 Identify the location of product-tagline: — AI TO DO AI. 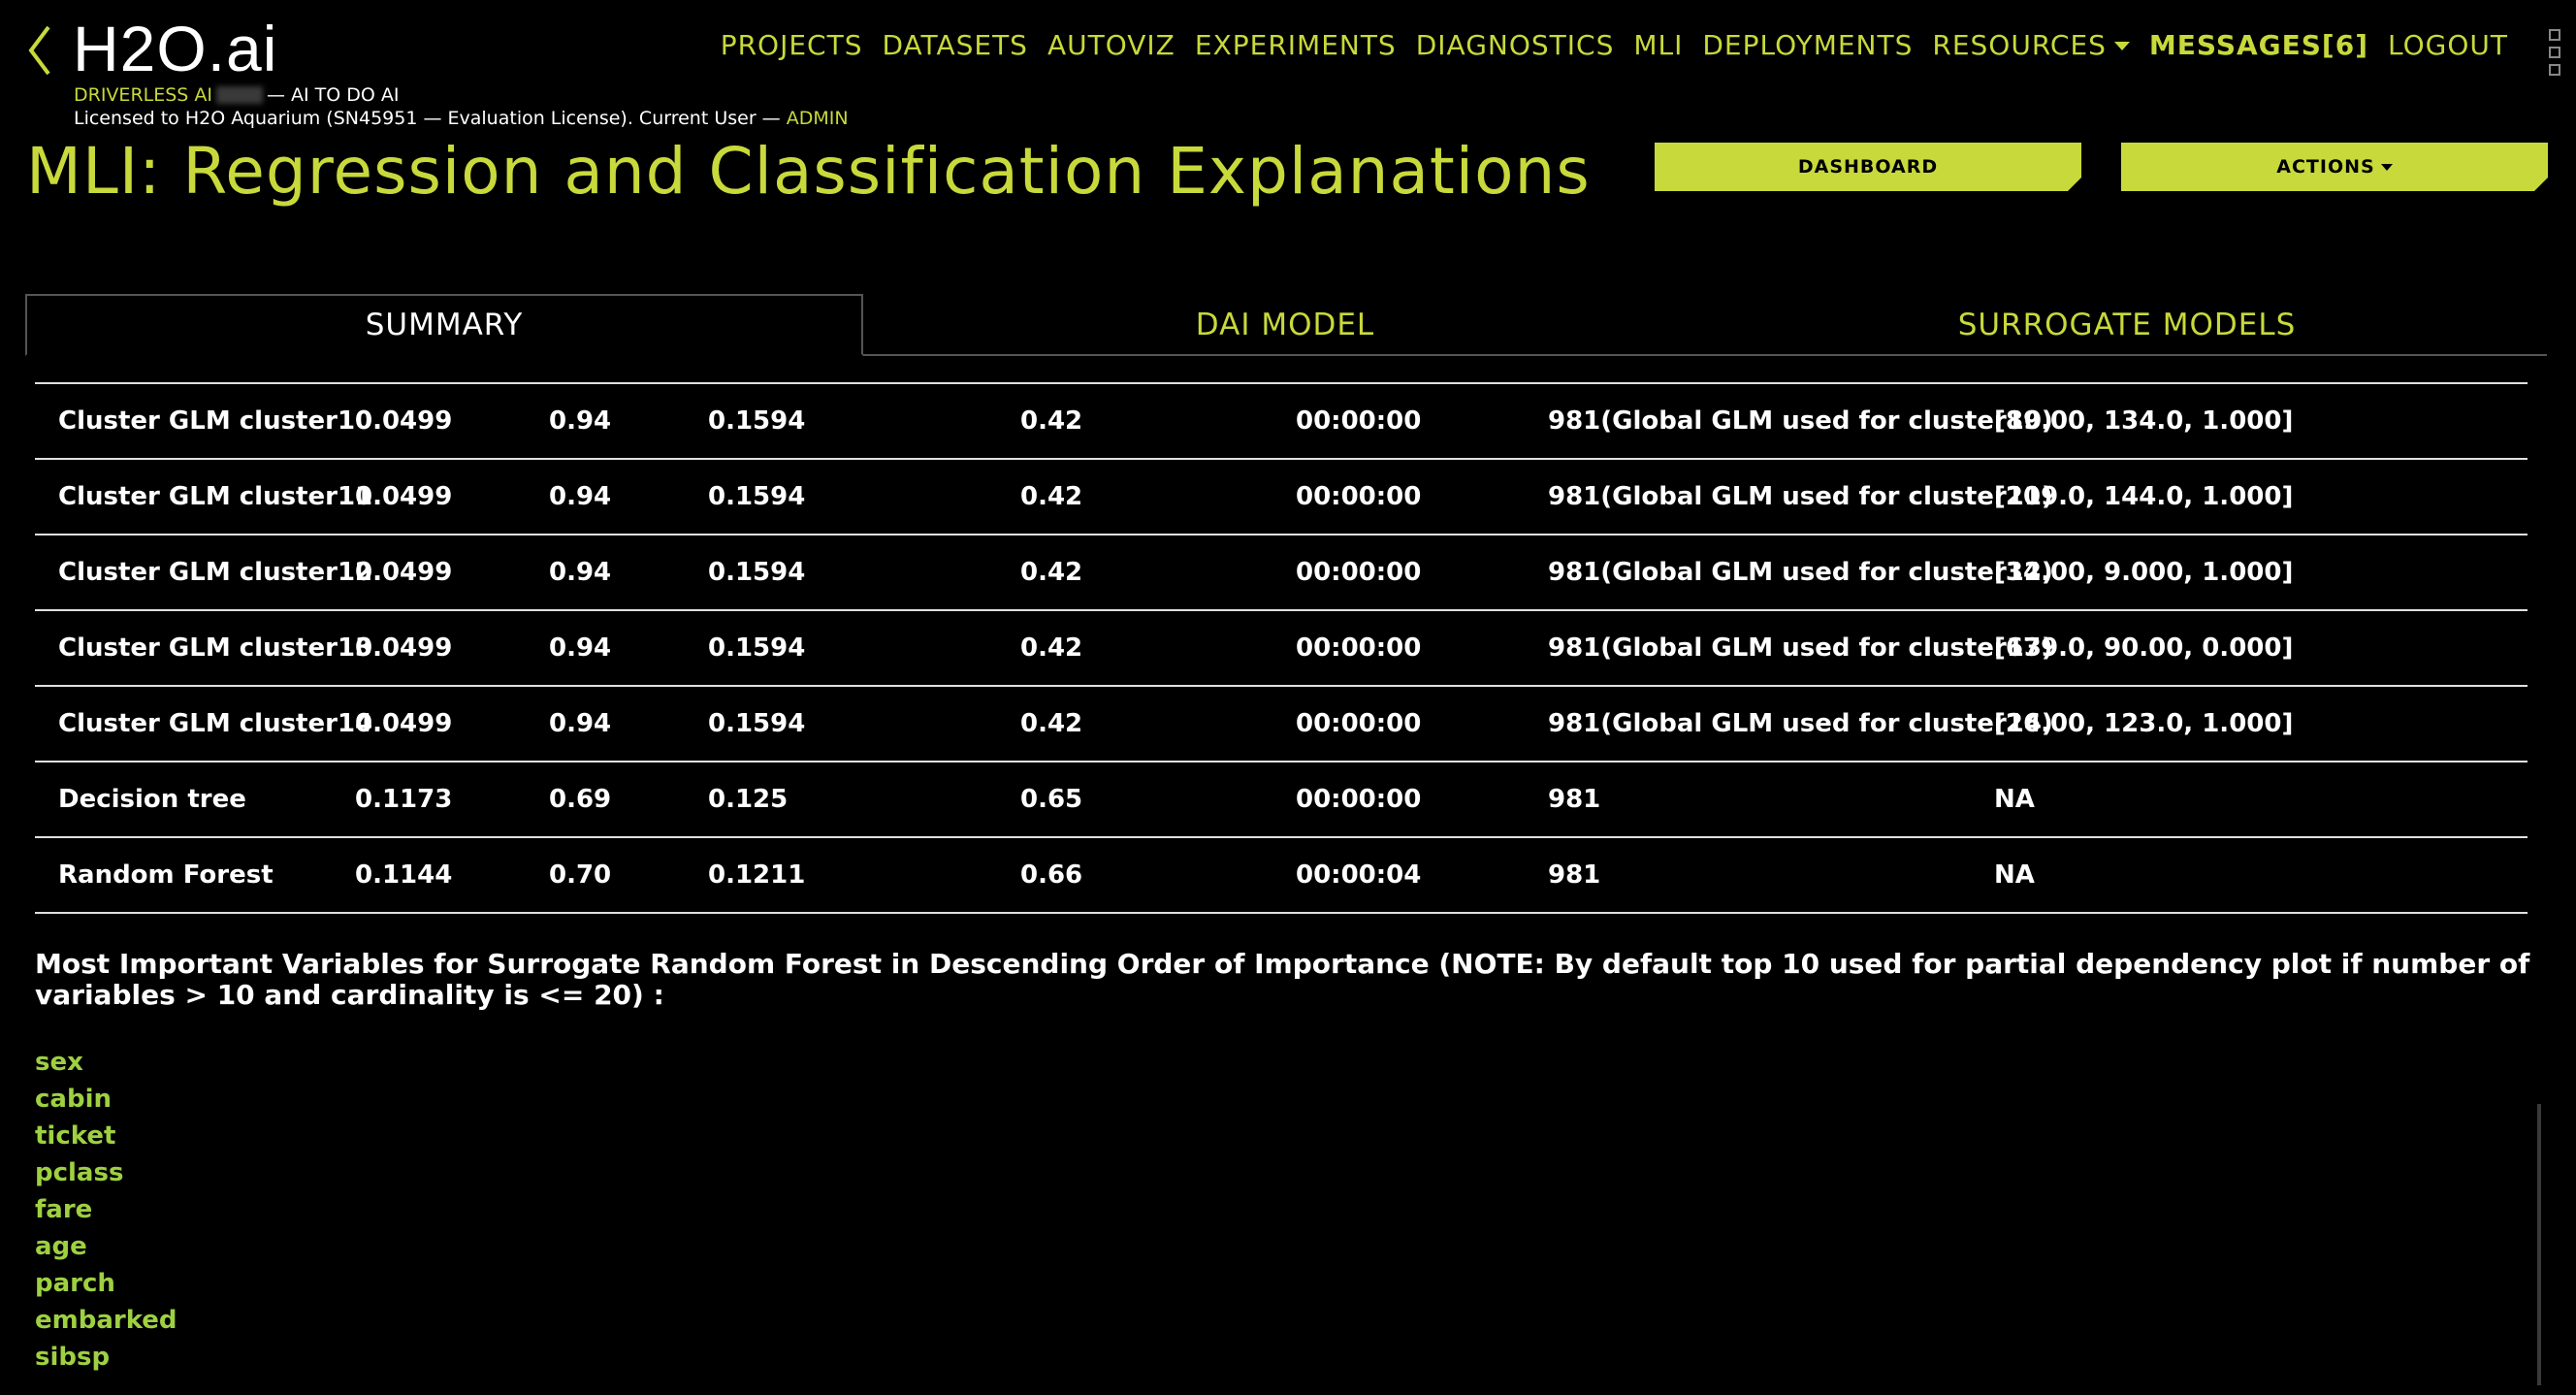
(333, 95).